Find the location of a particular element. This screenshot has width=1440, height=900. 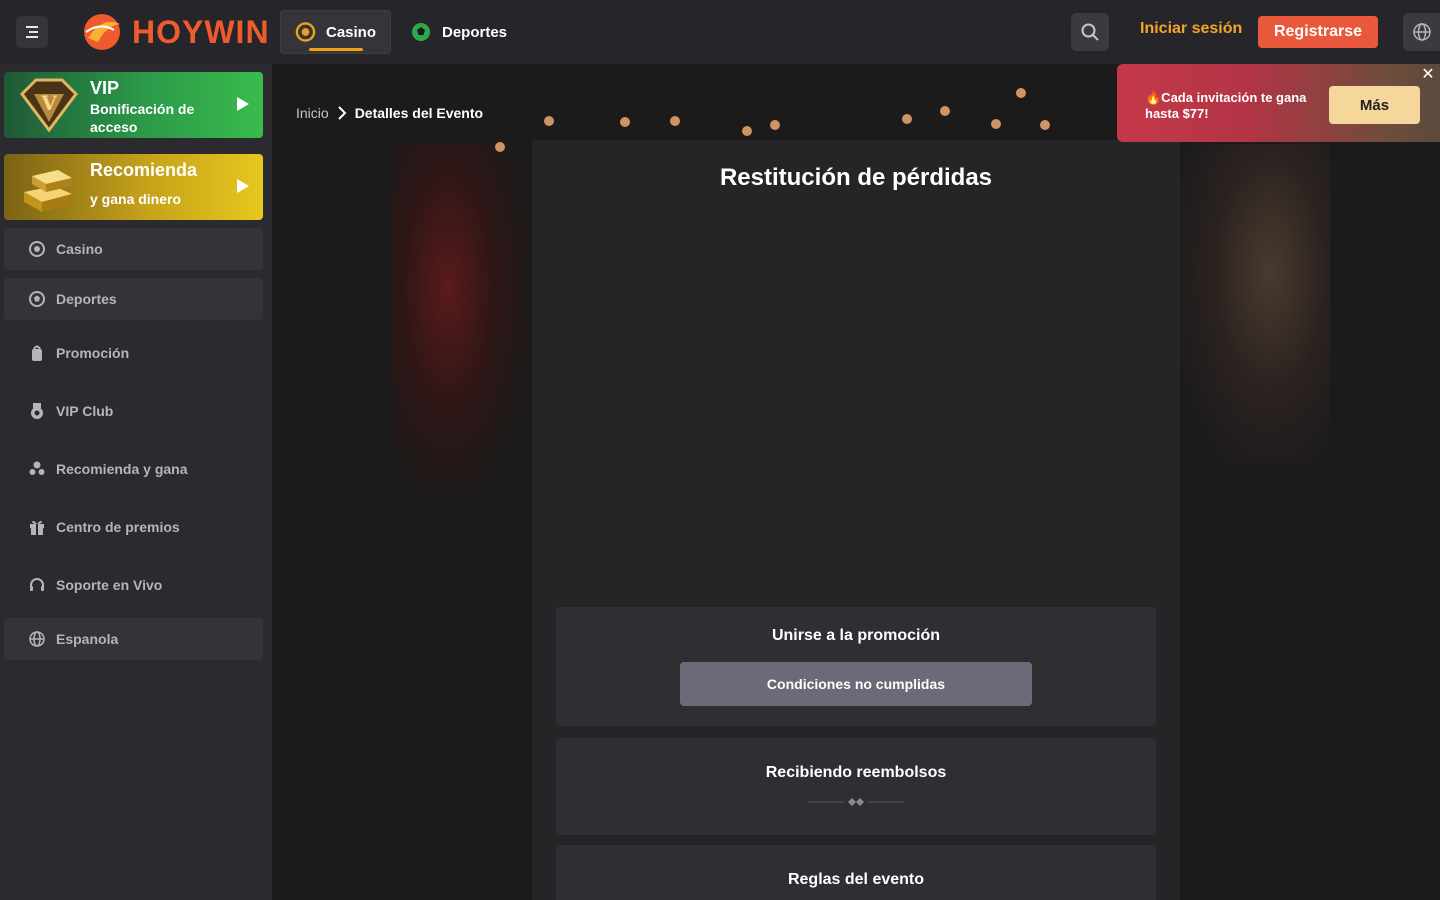

sidebar-item-vip-club: VIP Club is located at coordinates (133, 411).